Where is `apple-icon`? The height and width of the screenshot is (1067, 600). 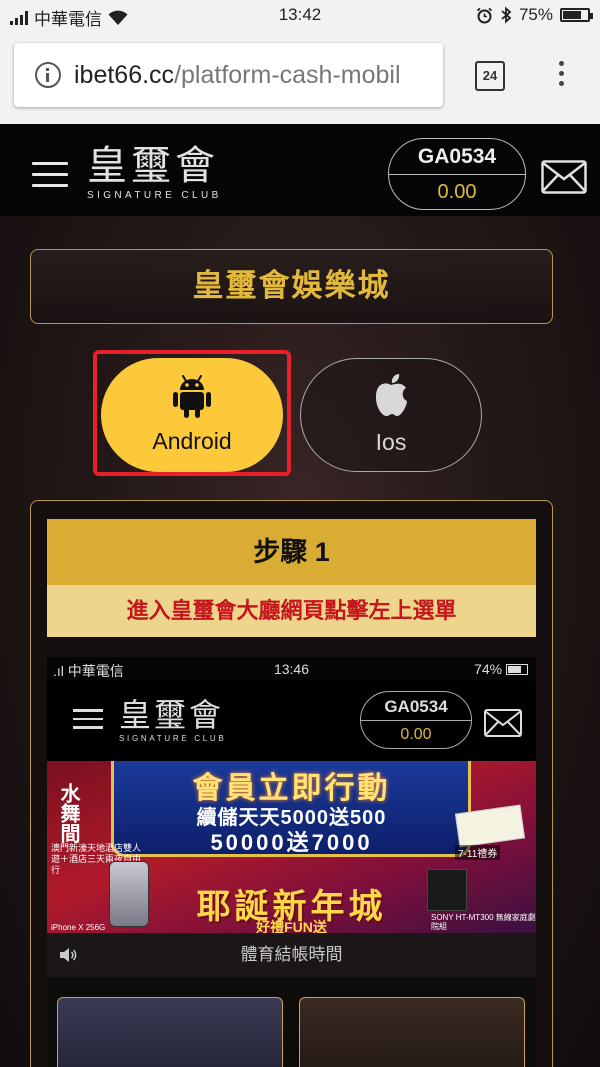 apple-icon is located at coordinates (391, 395).